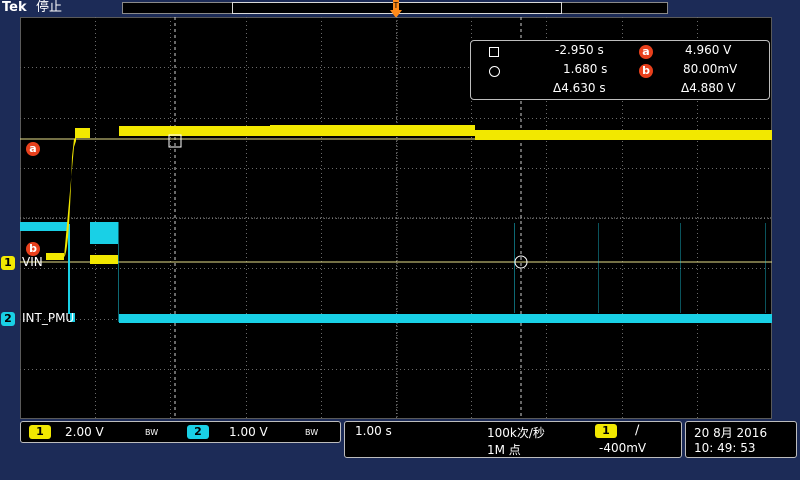  I want to click on delta-voltage: Δ4.880 V, so click(708, 88).